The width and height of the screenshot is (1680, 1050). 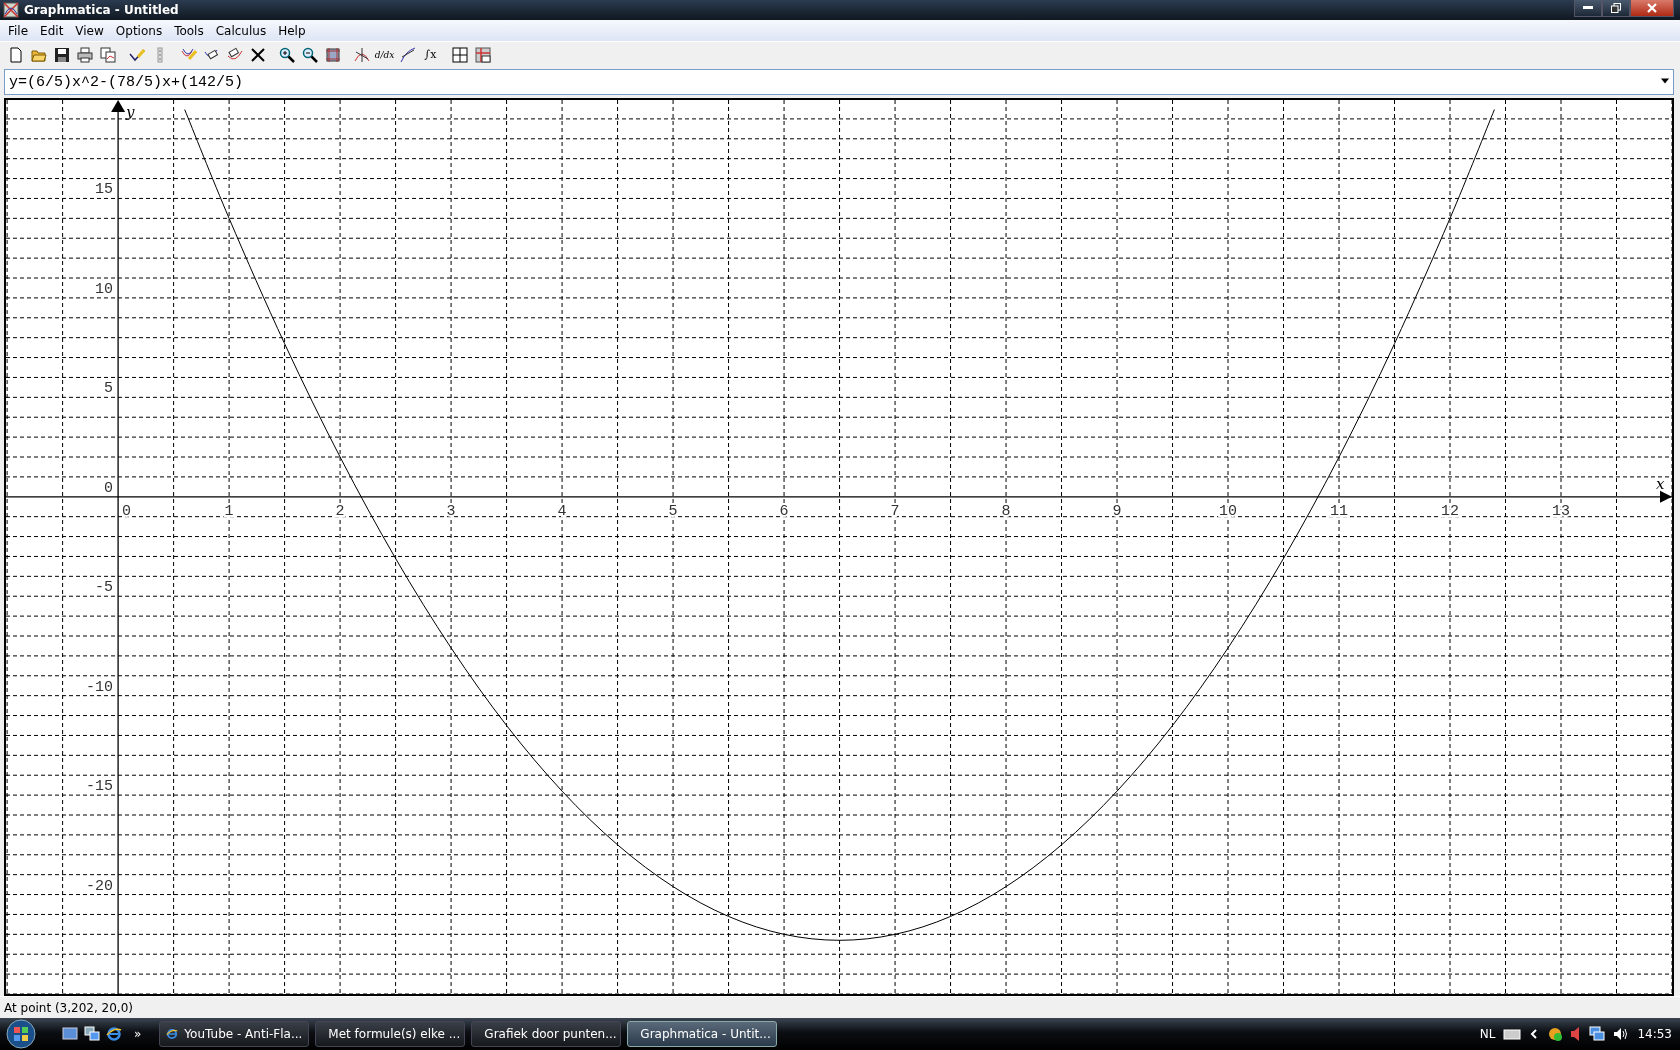 I want to click on tick-label: 11, so click(x=1339, y=511).